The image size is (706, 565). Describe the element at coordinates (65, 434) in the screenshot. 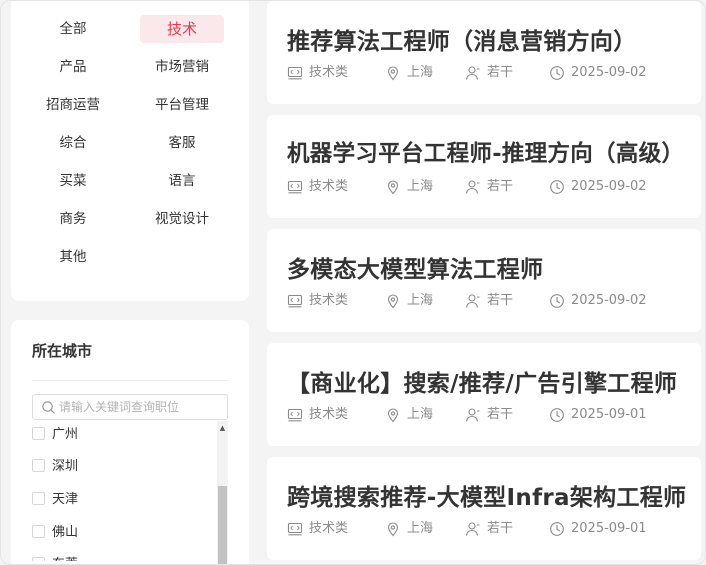

I see `city-label: 广州` at that location.